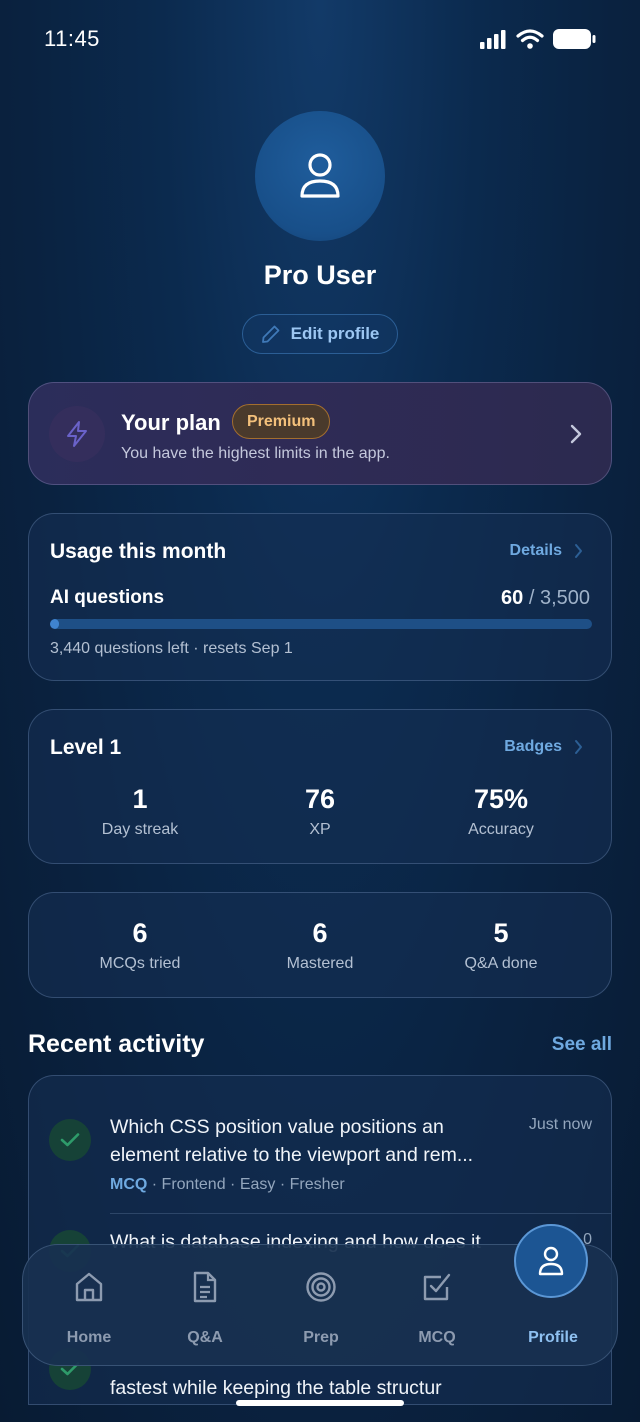 The height and width of the screenshot is (1422, 640). What do you see at coordinates (89, 1337) in the screenshot?
I see `tab-label: Home` at bounding box center [89, 1337].